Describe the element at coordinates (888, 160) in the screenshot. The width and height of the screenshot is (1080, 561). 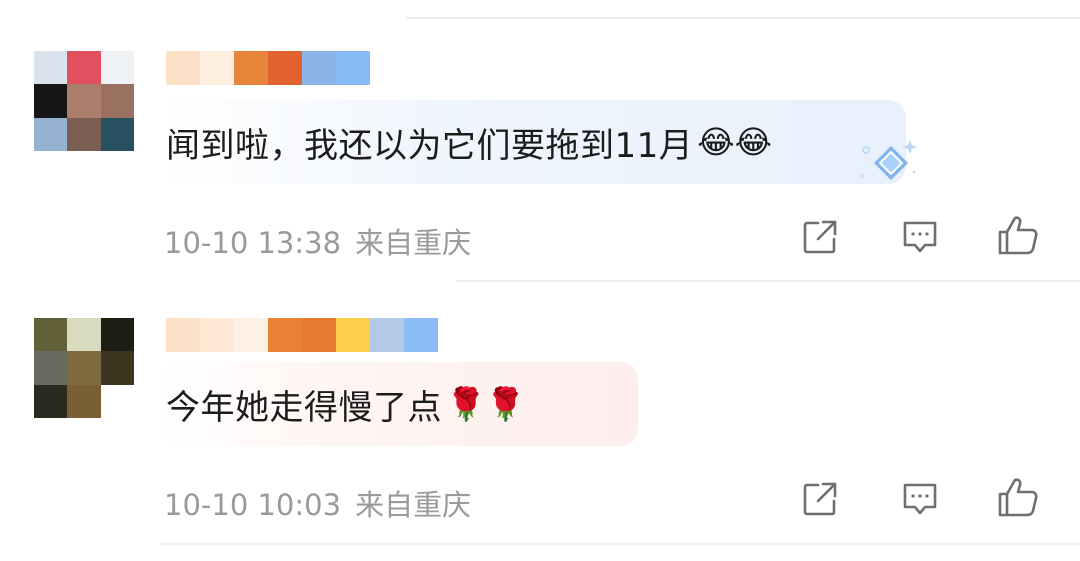
I see `diamond-badge-icon` at that location.